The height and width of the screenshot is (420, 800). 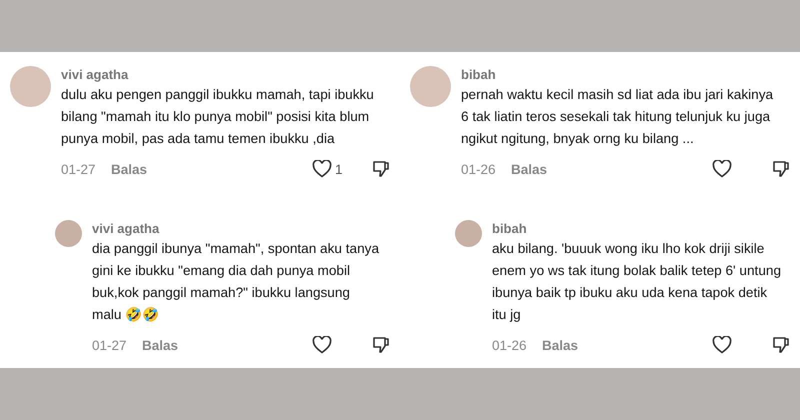 I want to click on comment-text: dia panggil ibunya "mamah", spontan aku tanya gini ke ibukku "emang dia dah punya mobil buk,kok panggil mamah?" ibukku langsung malu 🤣🤣, so click(x=236, y=282).